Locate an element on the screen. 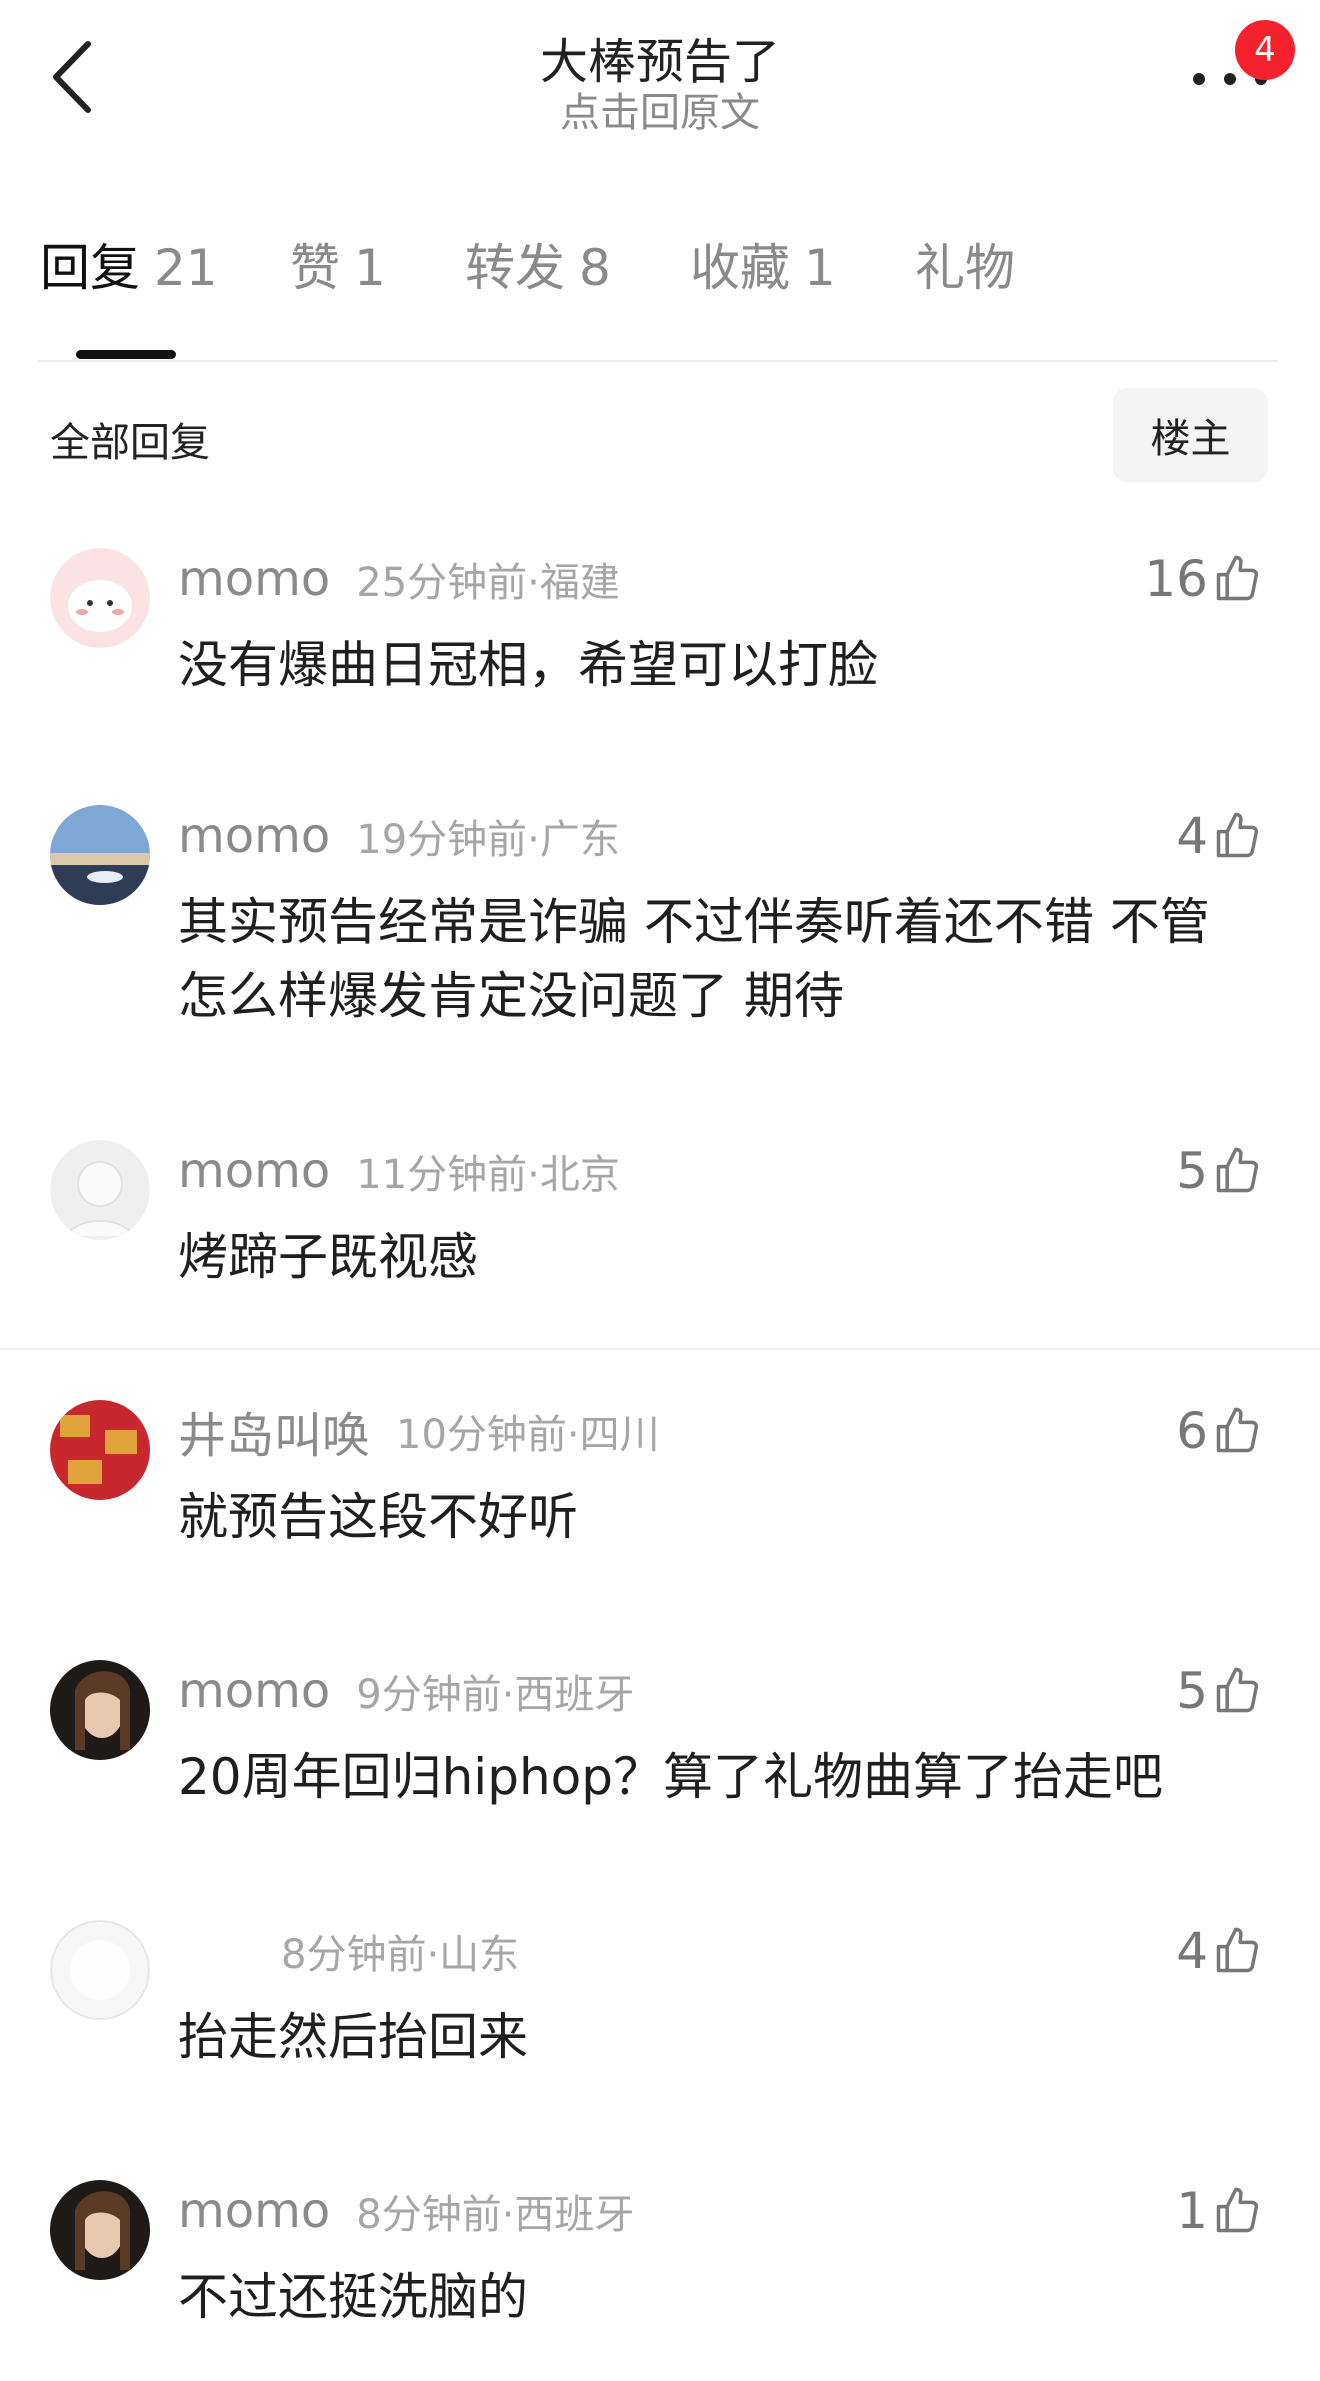 This screenshot has height=2381, width=1320. tab-replies: 回复 21 is located at coordinates (129, 264).